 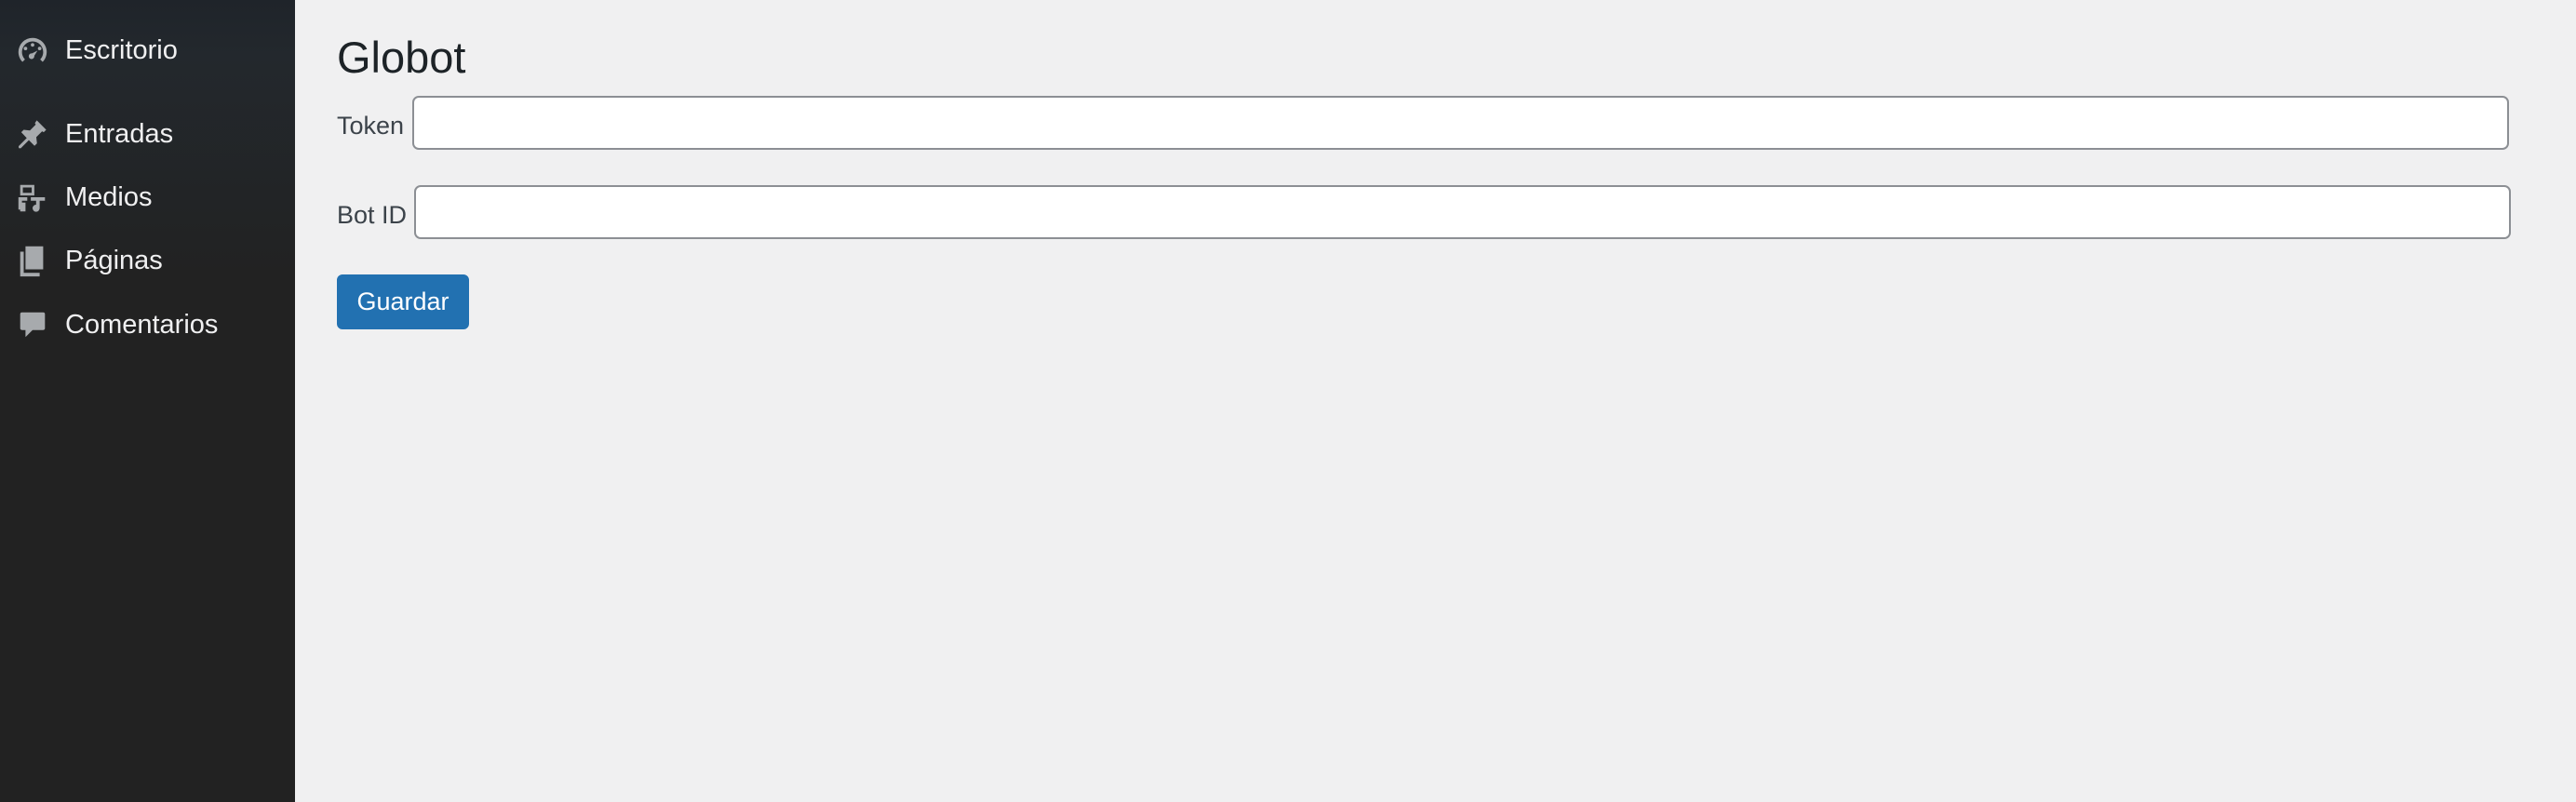 I want to click on sidebar-item-escritorio: Escritorio, so click(x=147, y=50).